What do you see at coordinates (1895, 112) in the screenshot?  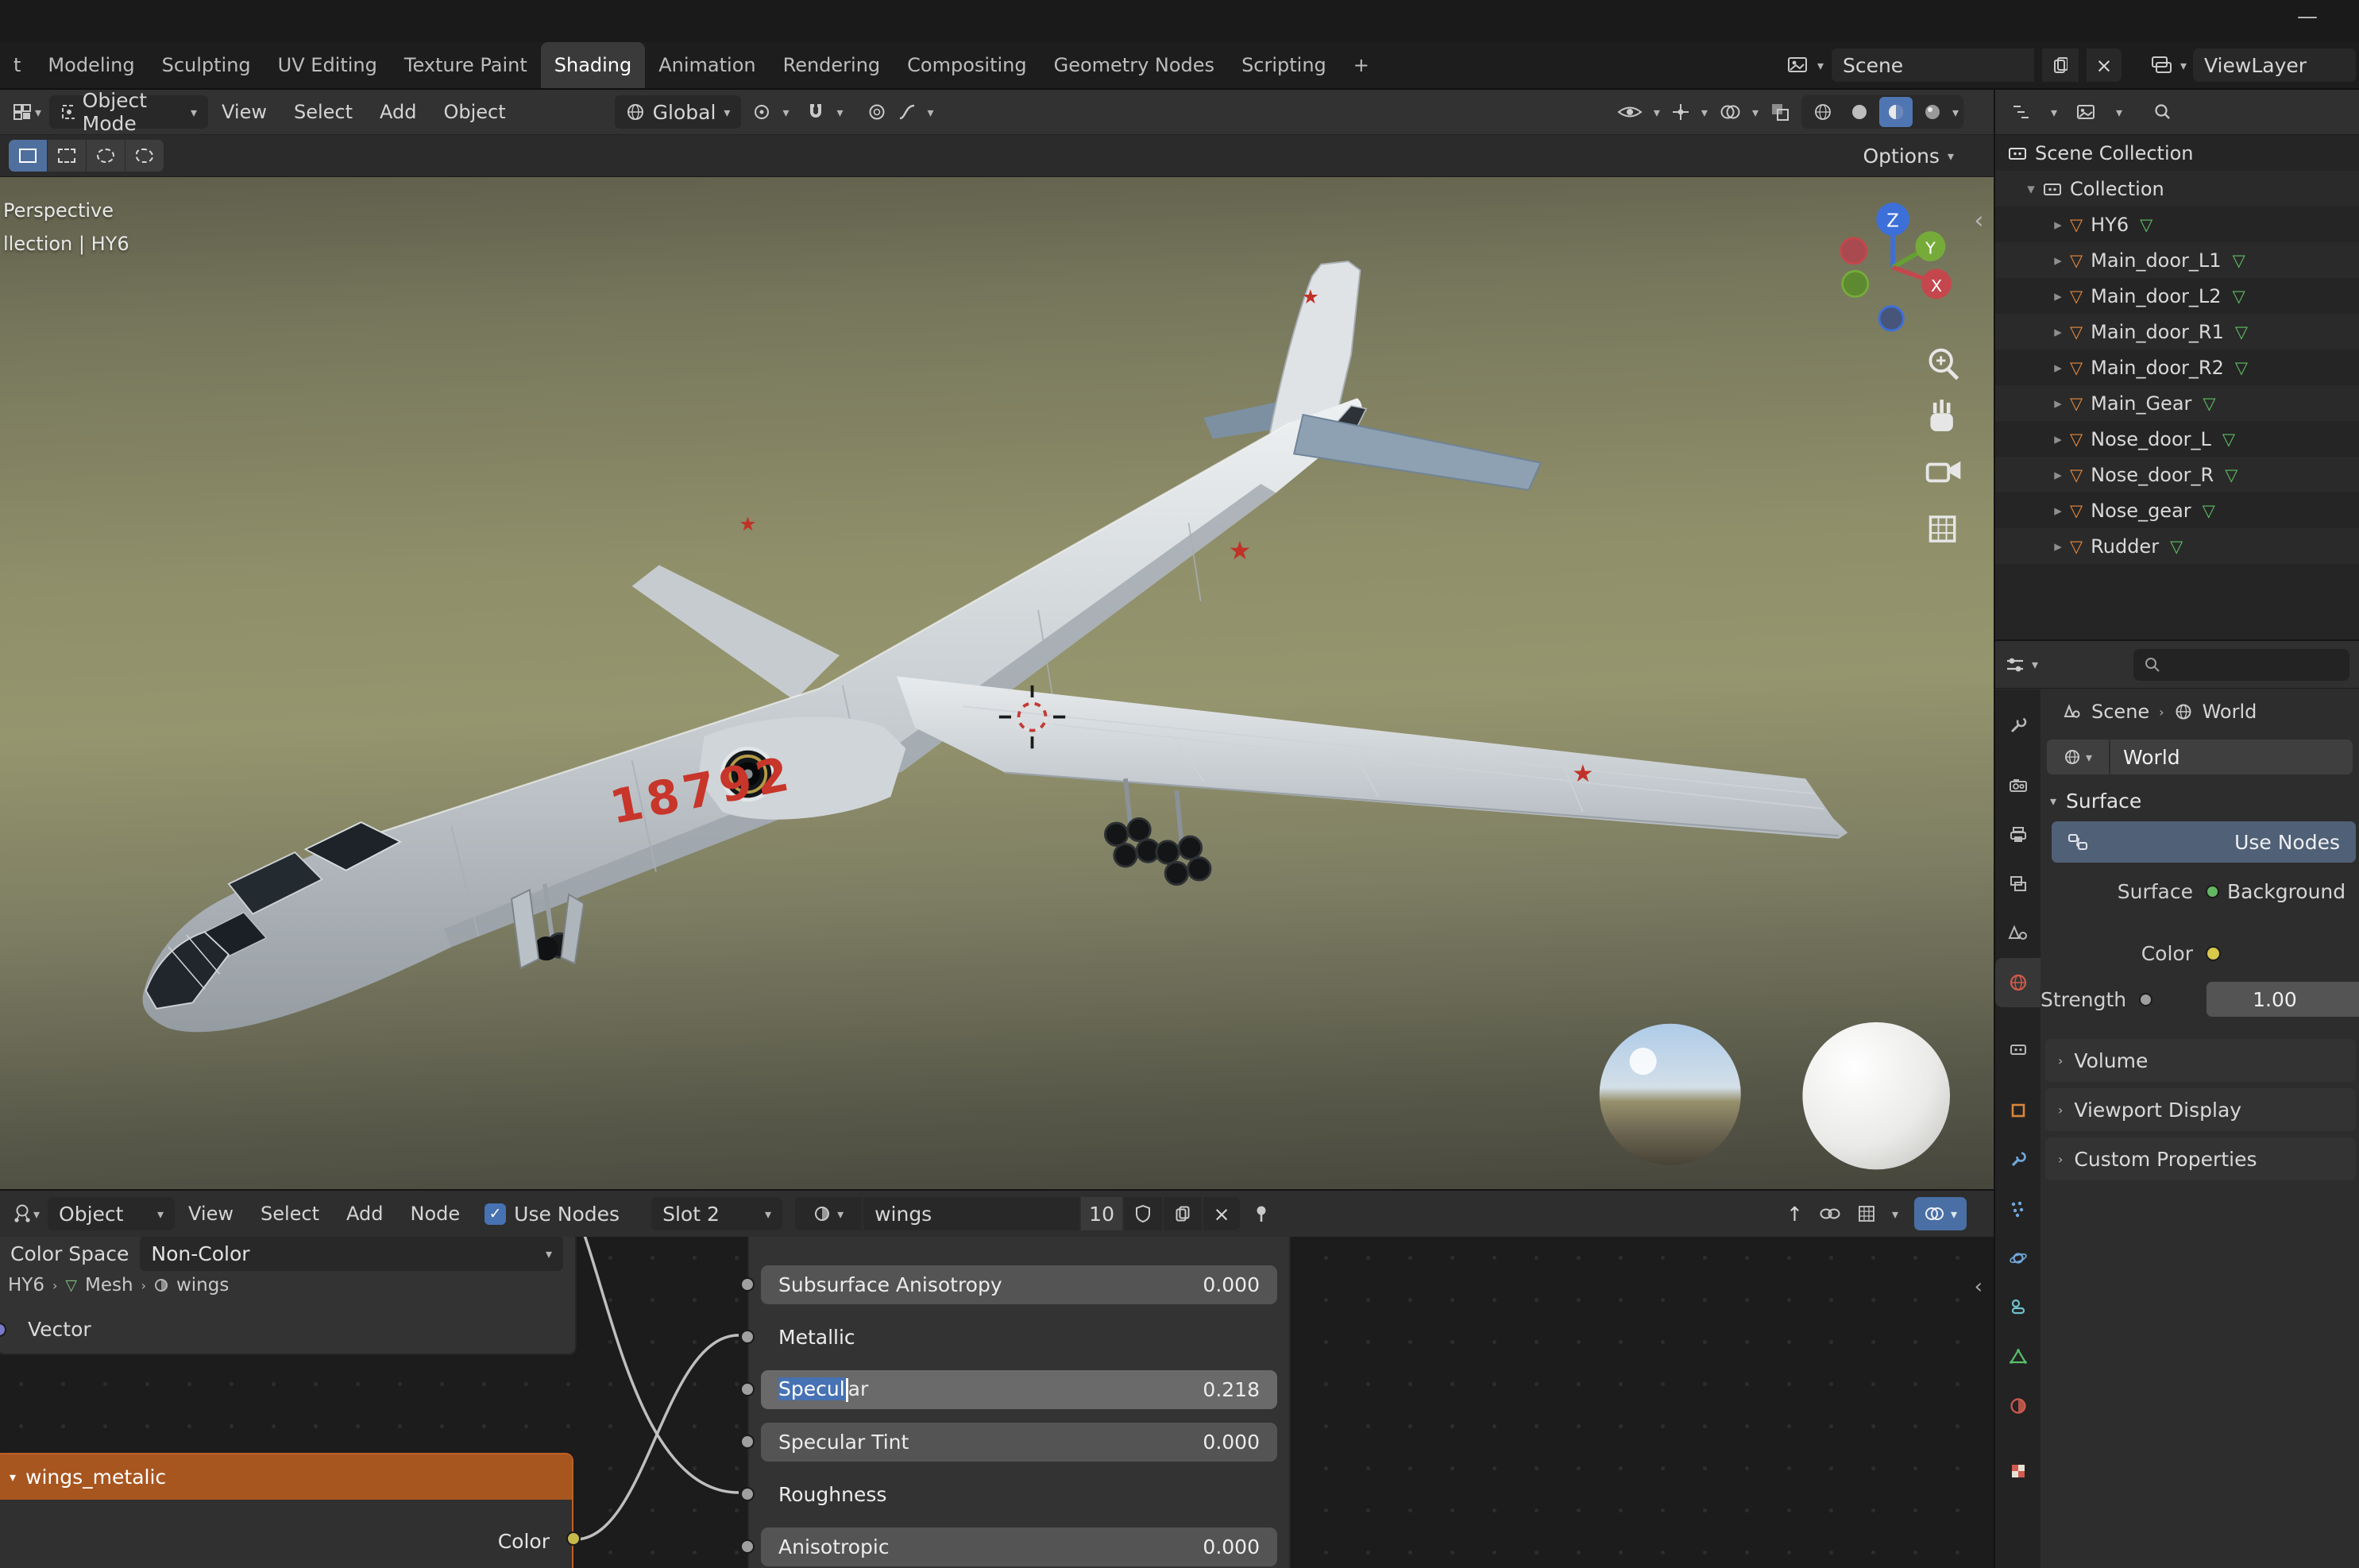 I see `shading-material-preview-button` at bounding box center [1895, 112].